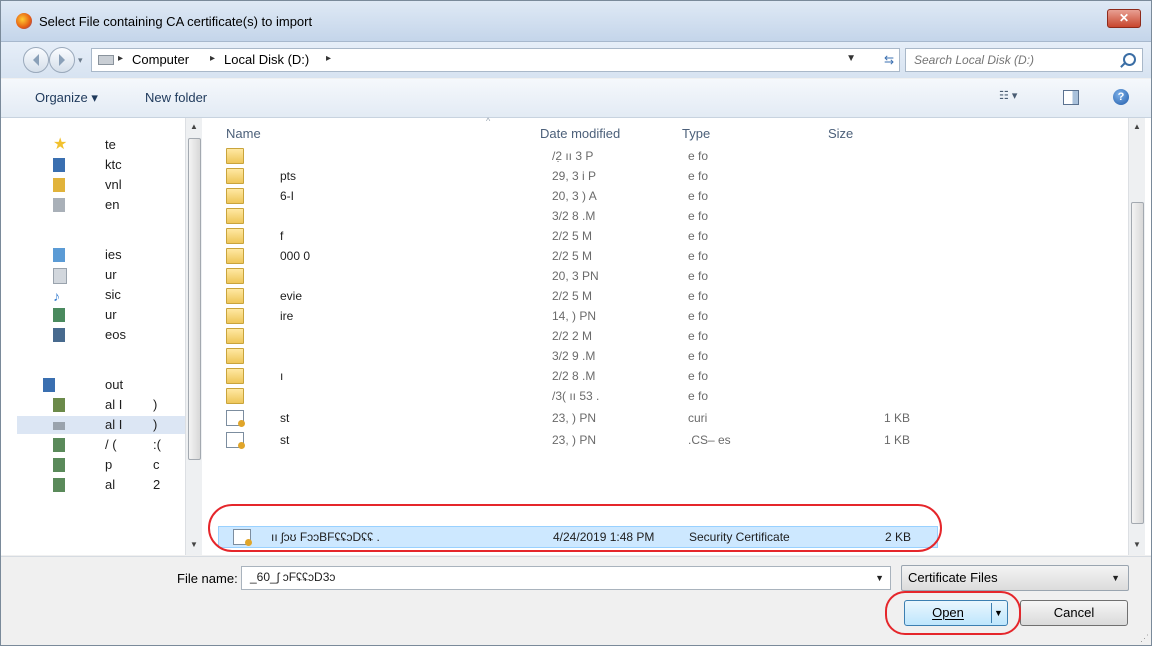 This screenshot has width=1152, height=646. What do you see at coordinates (696, 133) in the screenshot?
I see `column-header-type: Type` at bounding box center [696, 133].